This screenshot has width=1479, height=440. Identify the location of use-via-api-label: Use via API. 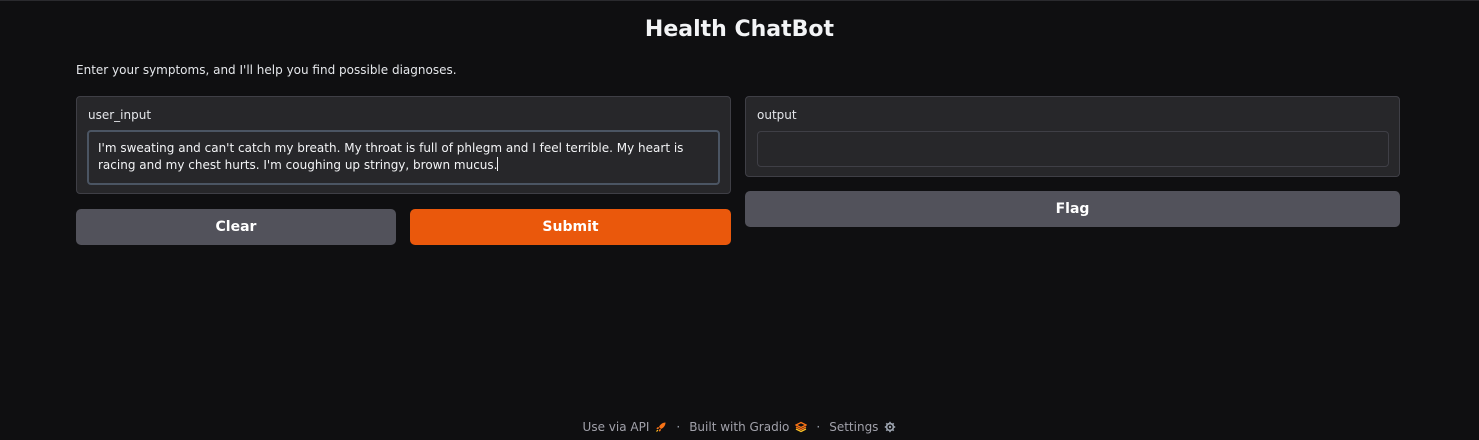
(616, 427).